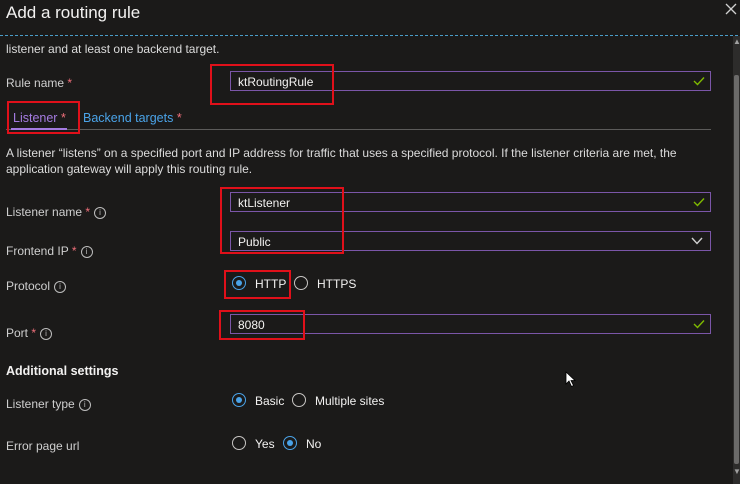  What do you see at coordinates (369, 35) in the screenshot?
I see `header-divider` at bounding box center [369, 35].